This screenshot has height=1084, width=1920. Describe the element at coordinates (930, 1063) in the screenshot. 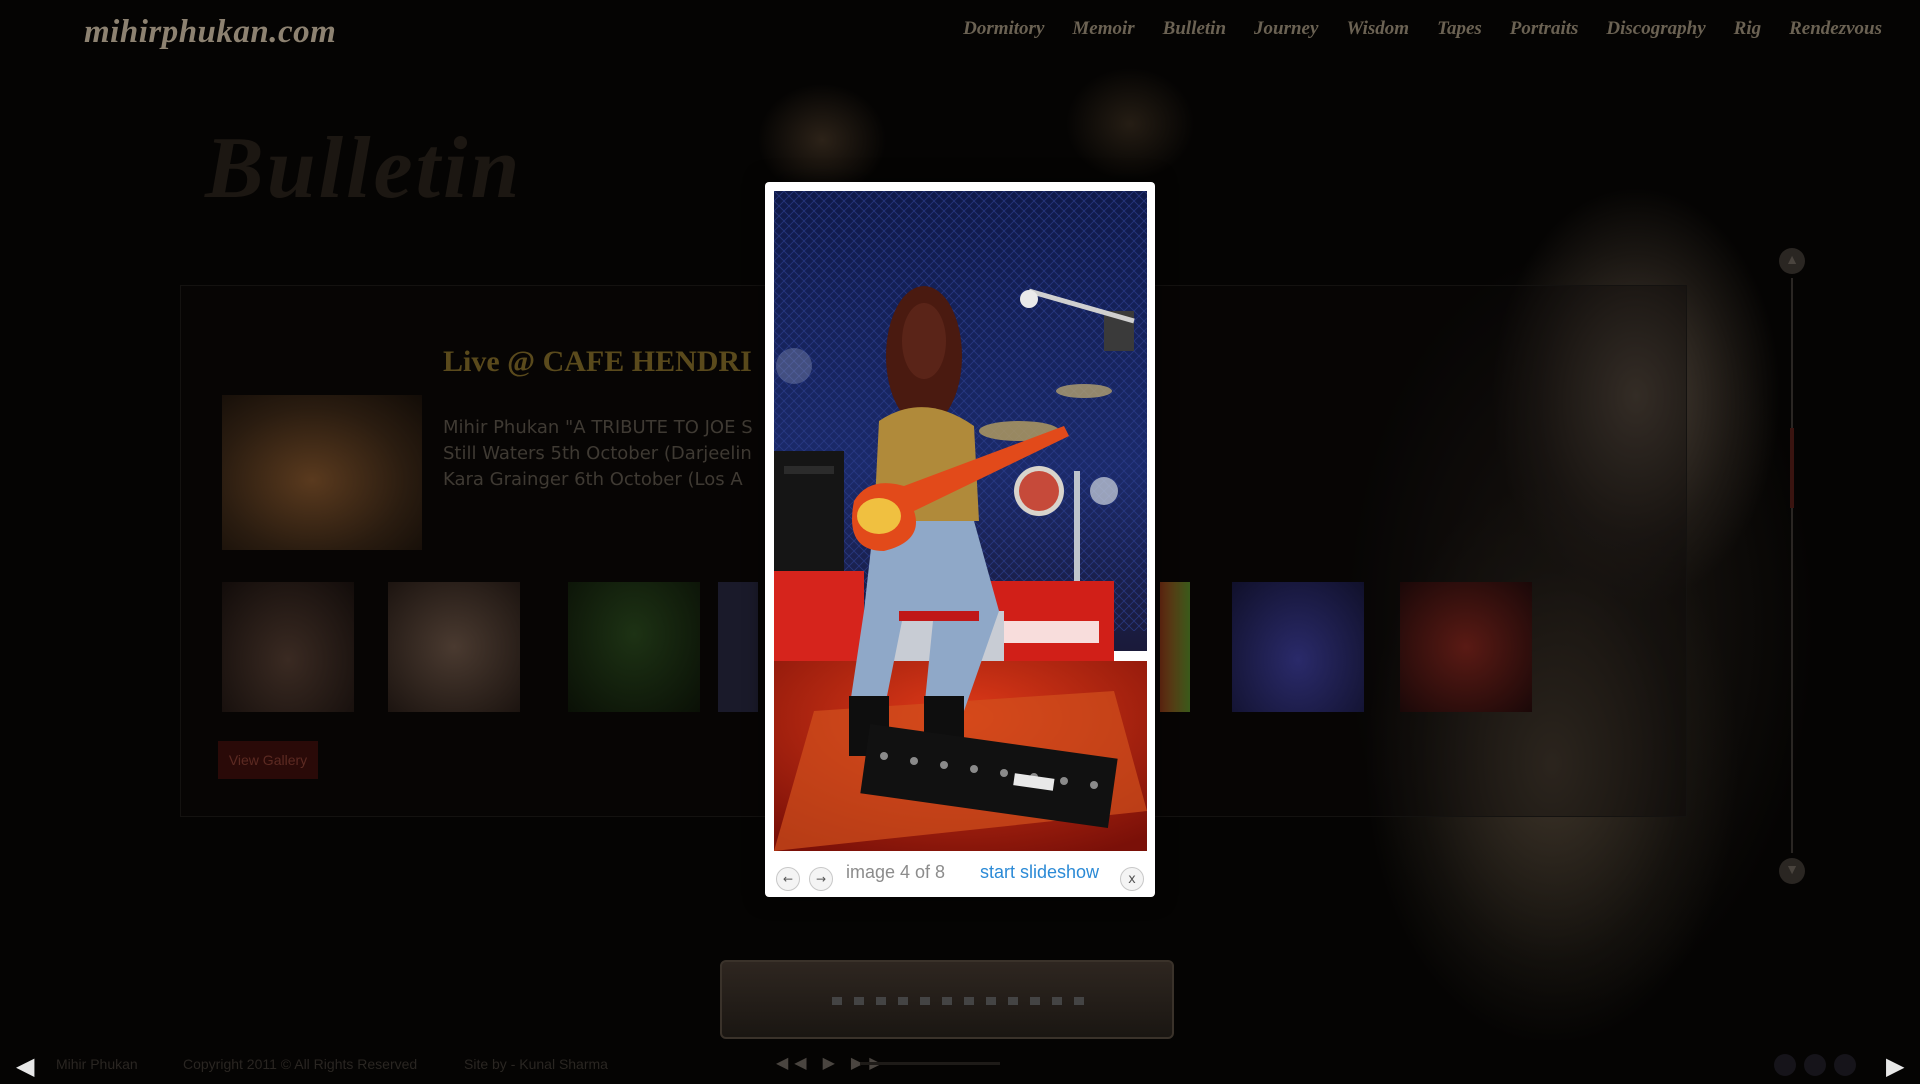

I see `player-progress-bar` at that location.